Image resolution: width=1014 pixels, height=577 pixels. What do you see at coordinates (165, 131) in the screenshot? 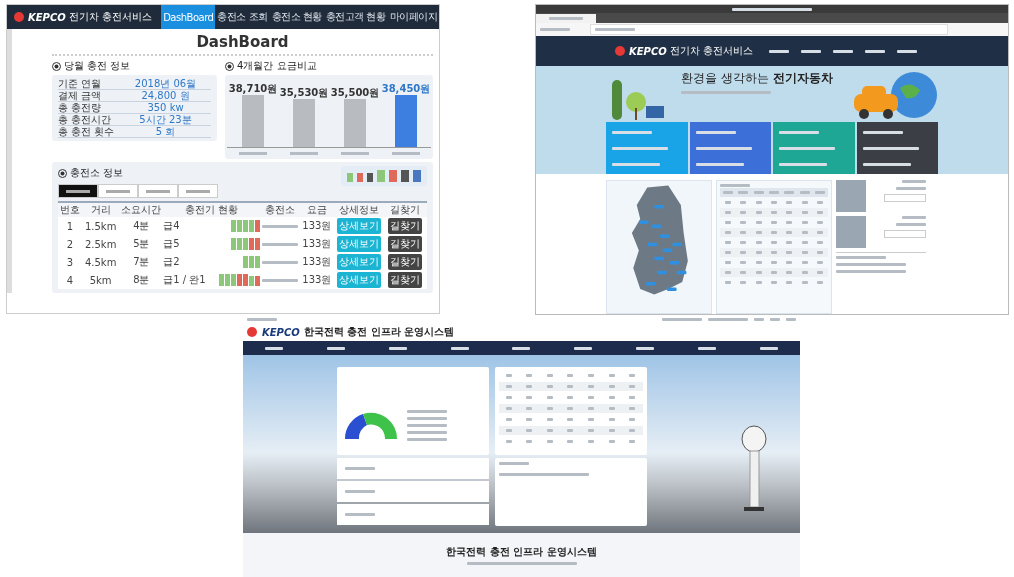
I see `info-value: 5 회` at bounding box center [165, 131].